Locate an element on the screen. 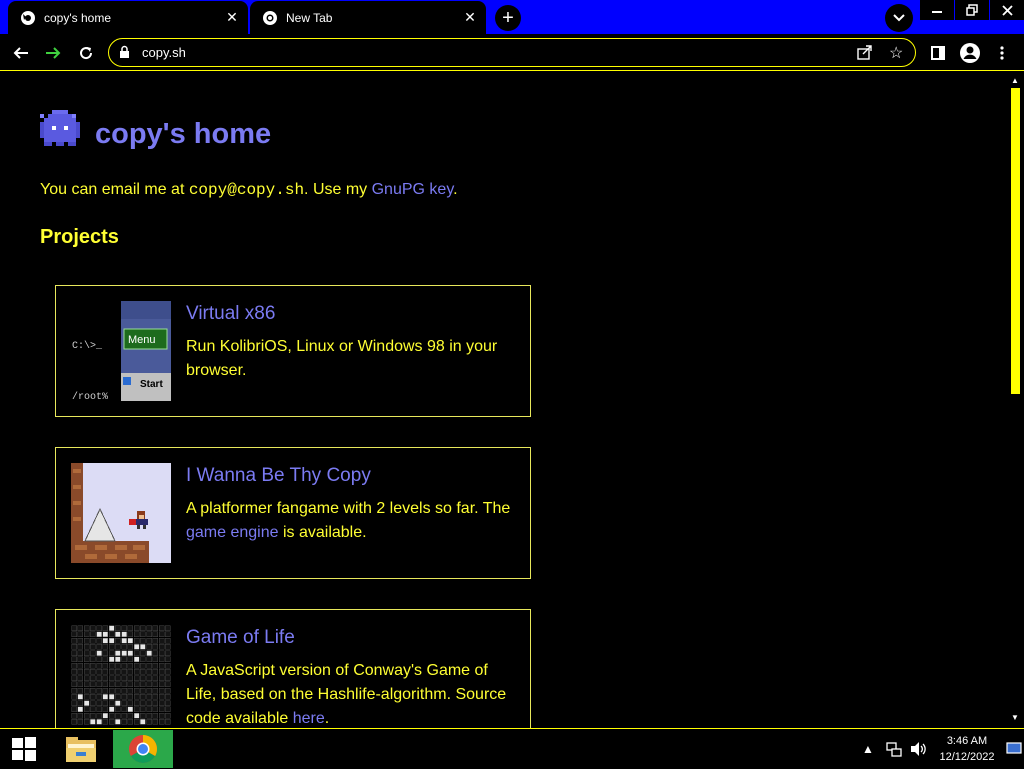 The width and height of the screenshot is (1024, 769). arrow-right-icon is located at coordinates (53, 53).